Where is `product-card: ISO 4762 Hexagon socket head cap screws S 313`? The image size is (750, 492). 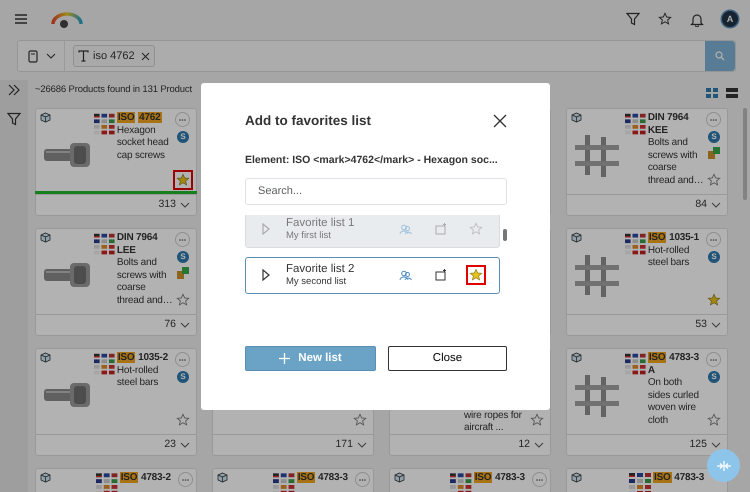
product-card: ISO 4762 Hexagon socket head cap screws S 313 is located at coordinates (116, 162).